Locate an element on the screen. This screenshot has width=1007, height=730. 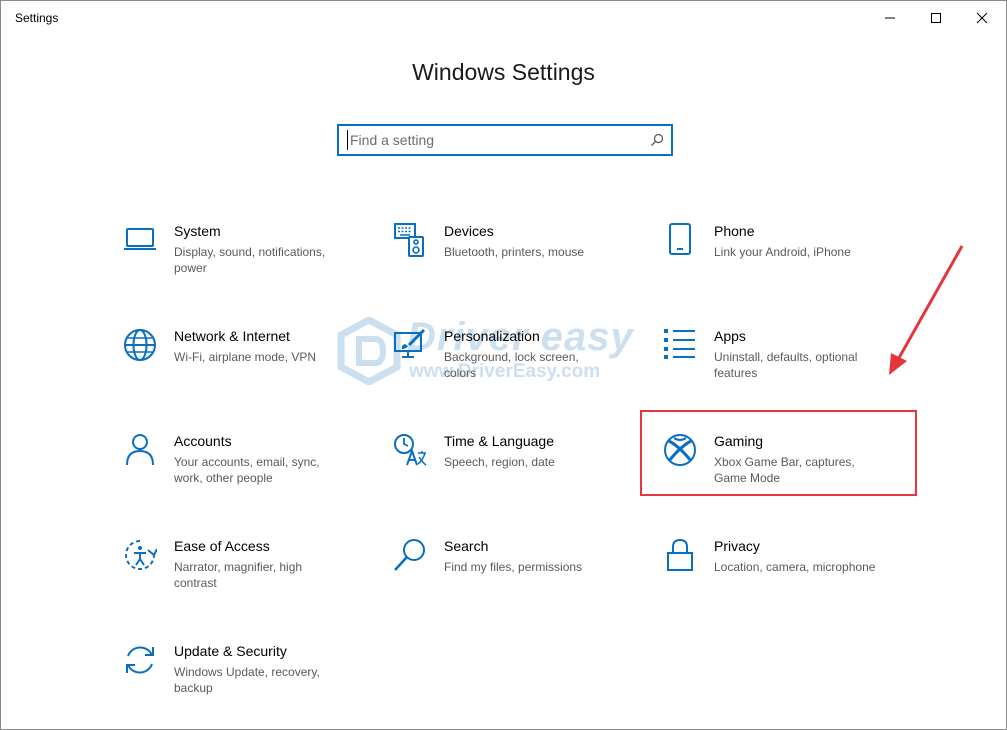
tile-description: Speech, region, date is located at coordinates (499, 462).